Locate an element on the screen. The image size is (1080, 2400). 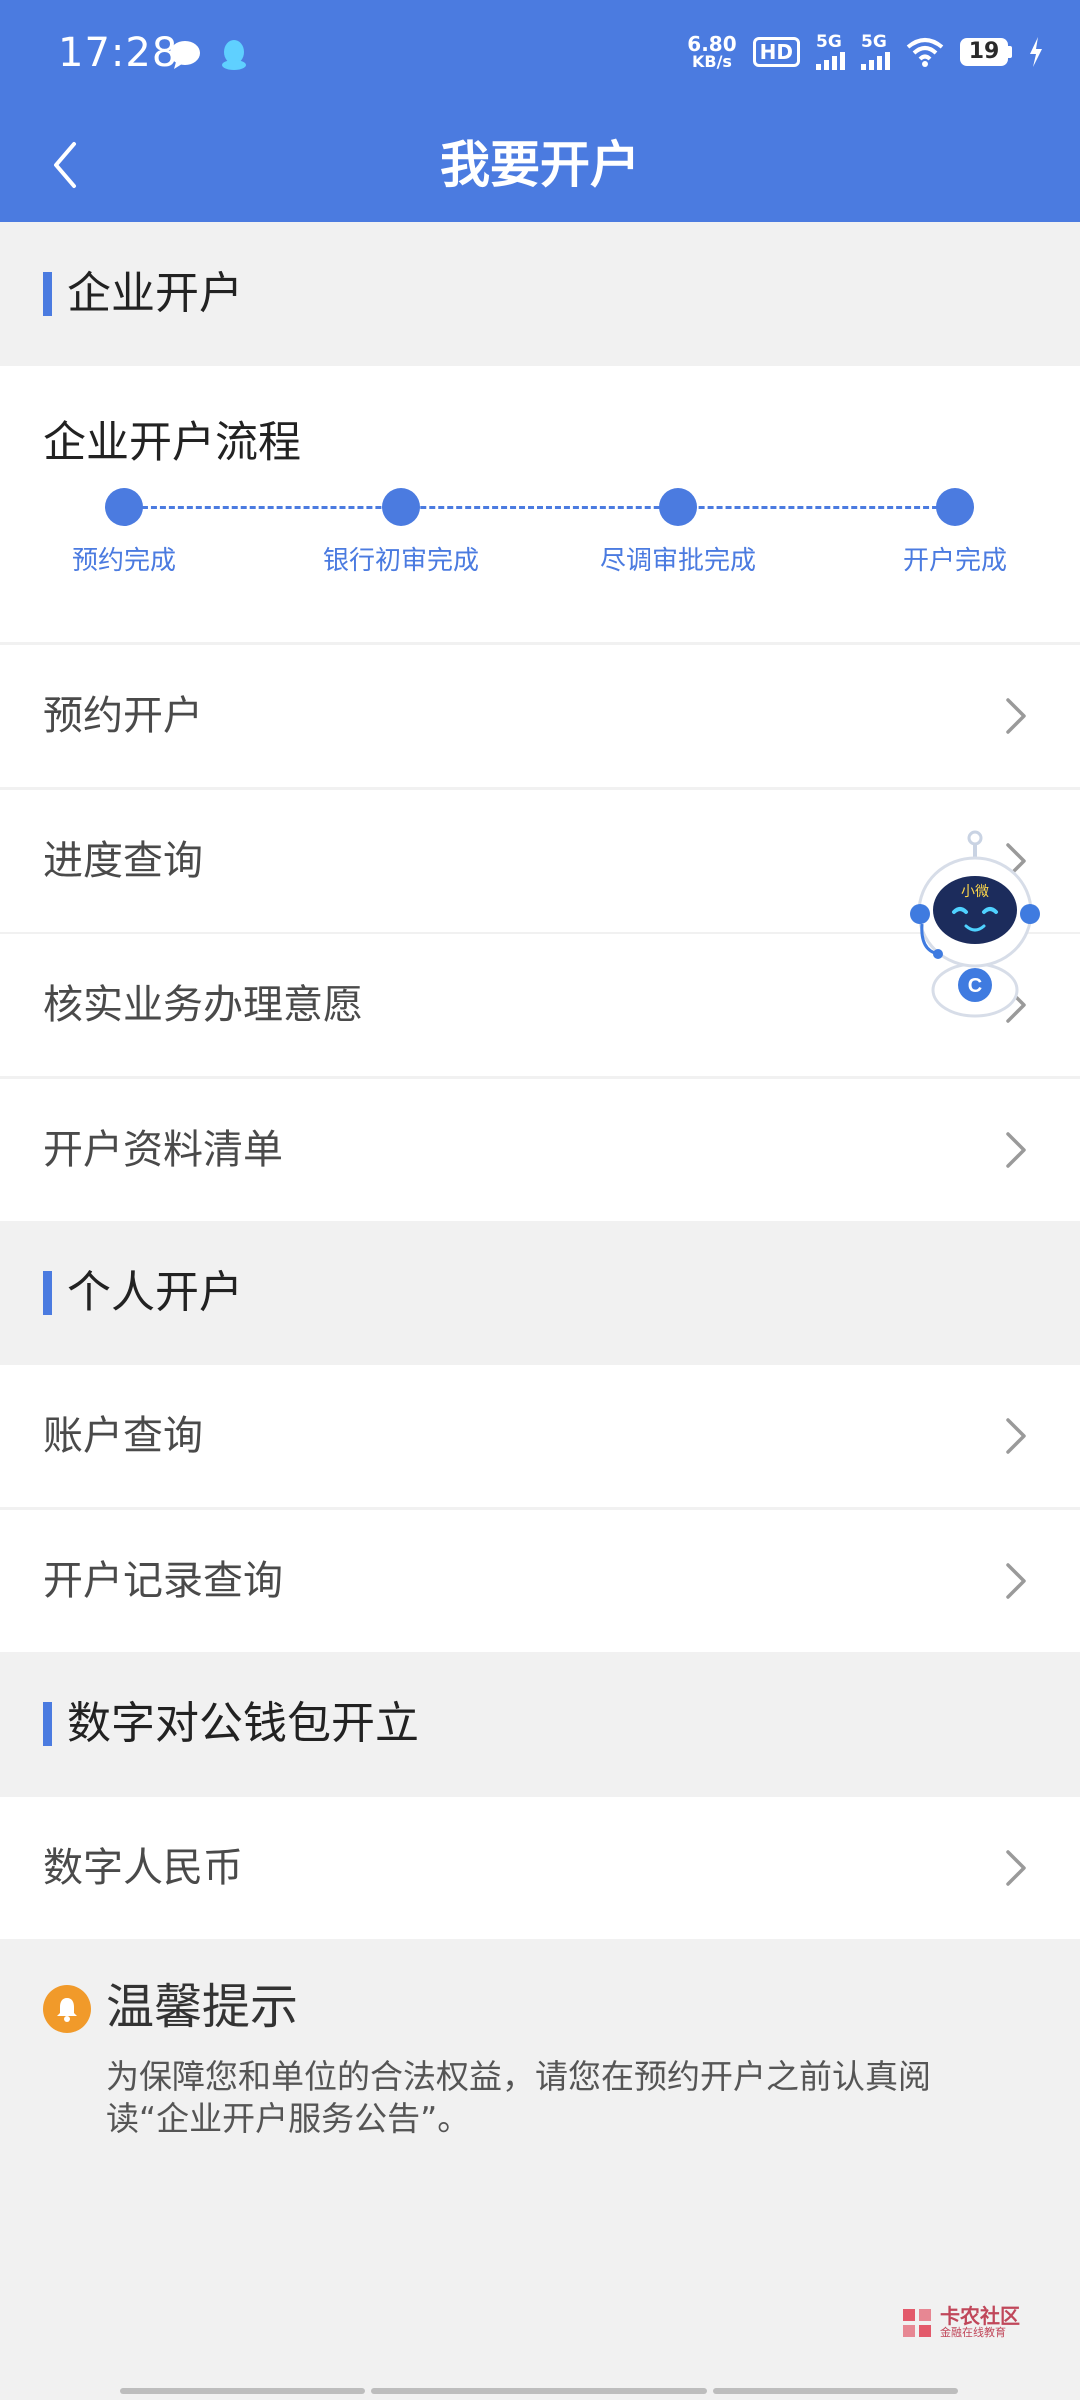
section-personal: 个人开户 is located at coordinates (540, 1293).